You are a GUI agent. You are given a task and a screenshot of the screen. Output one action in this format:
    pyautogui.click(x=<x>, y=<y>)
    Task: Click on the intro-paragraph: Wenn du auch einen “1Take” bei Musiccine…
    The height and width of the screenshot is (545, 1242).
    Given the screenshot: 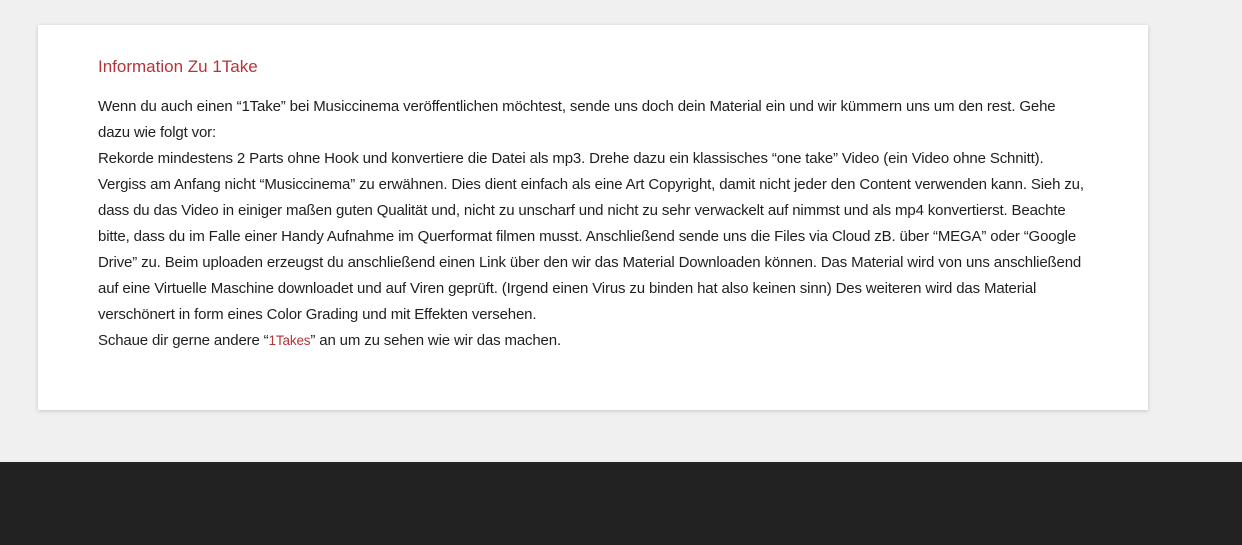 What is the action you would take?
    pyautogui.click(x=577, y=119)
    